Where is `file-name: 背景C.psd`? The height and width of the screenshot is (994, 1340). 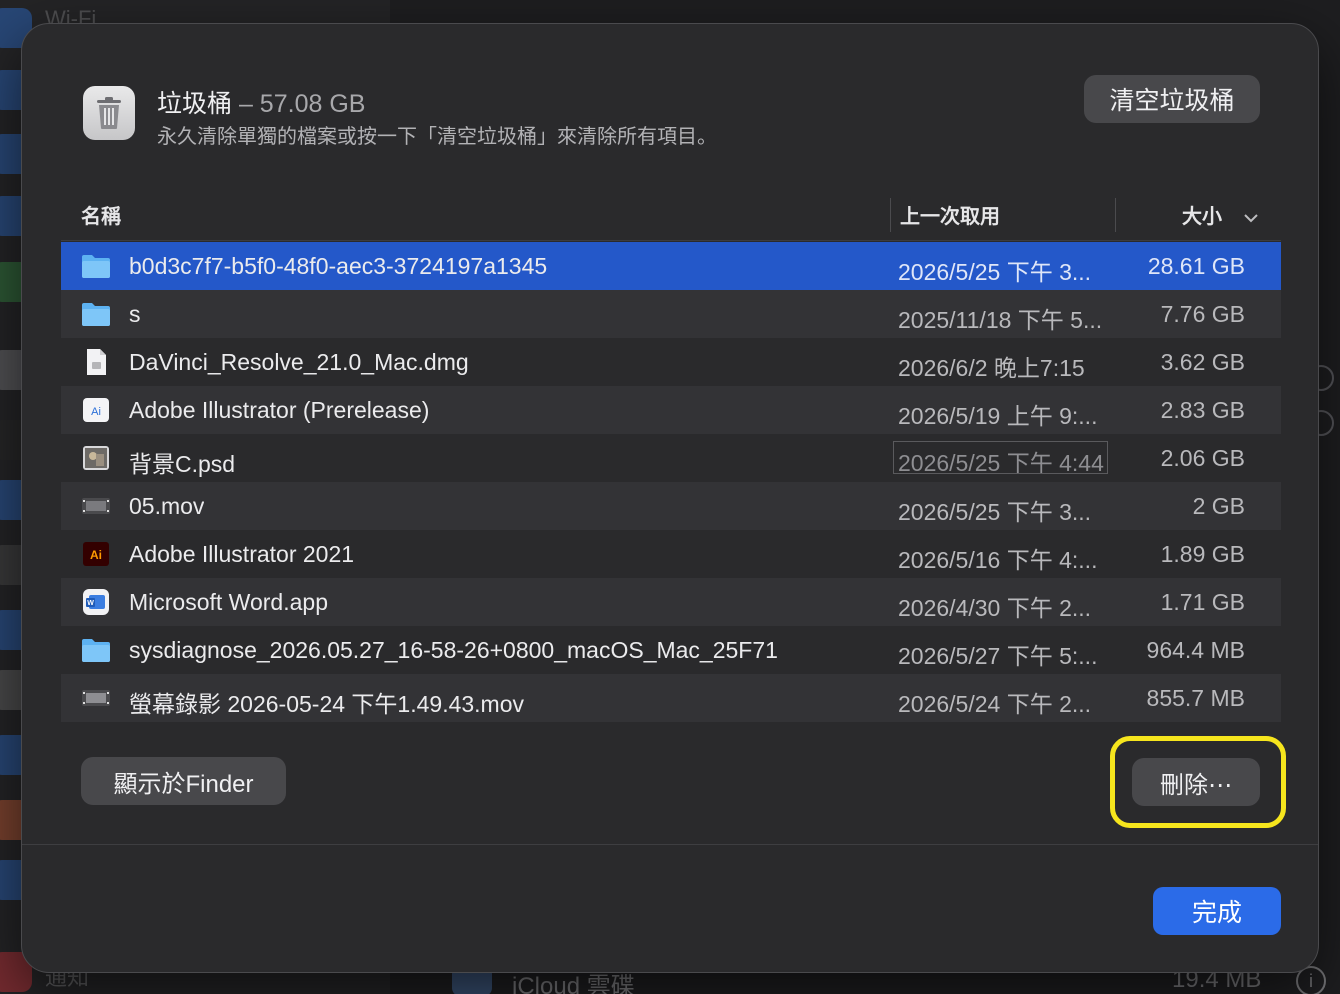 file-name: 背景C.psd is located at coordinates (182, 464).